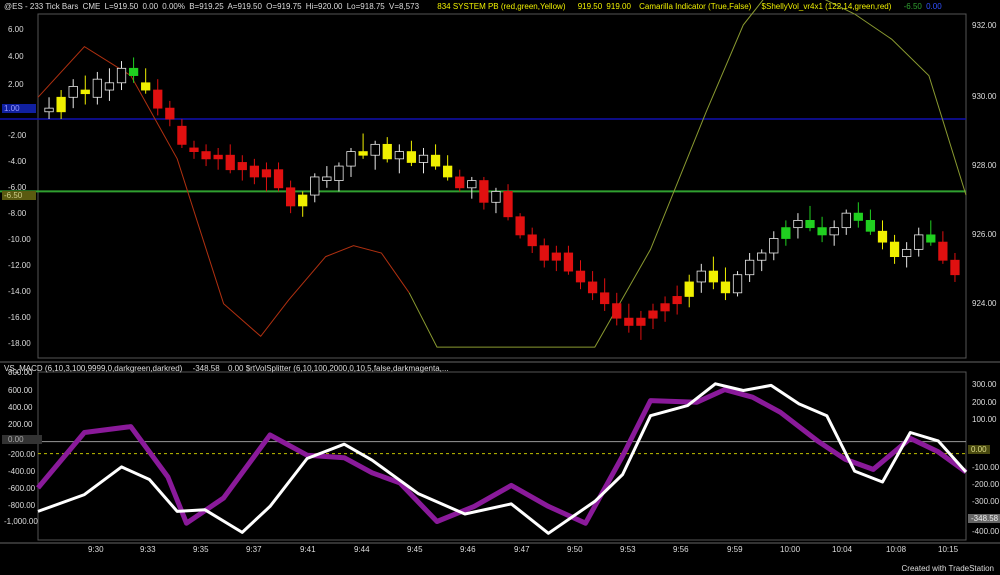 The width and height of the screenshot is (1000, 575). What do you see at coordinates (22, 471) in the screenshot?
I see `macd-tick: -400.00` at bounding box center [22, 471].